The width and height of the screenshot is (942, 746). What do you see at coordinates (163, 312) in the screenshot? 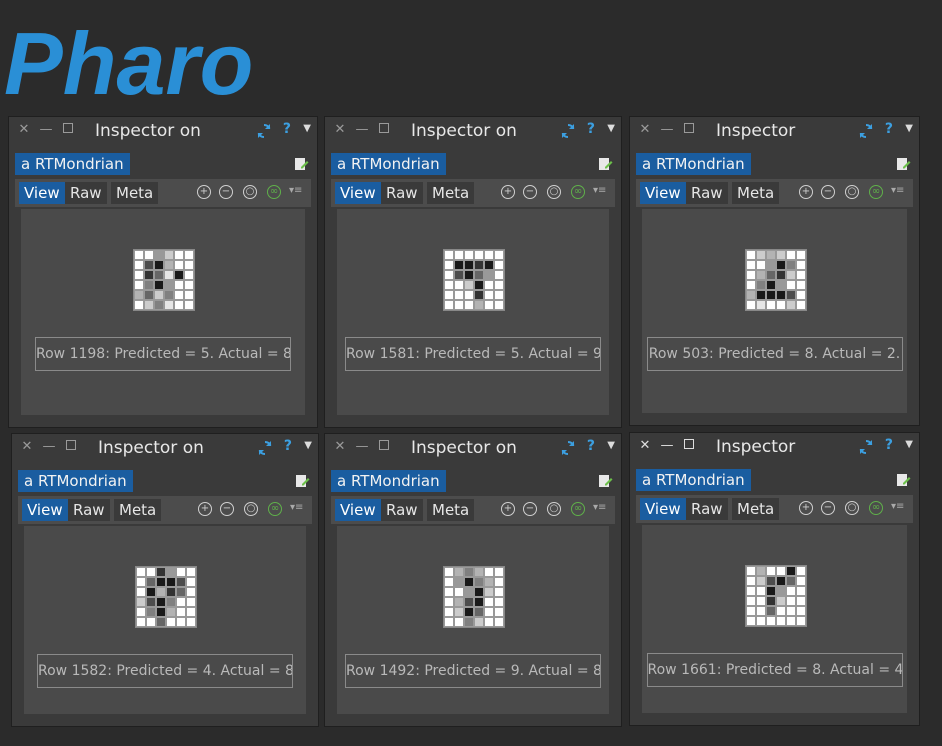
I see `view-canvas: Row 1198: Predicted = 5. Actual = 8.` at bounding box center [163, 312].